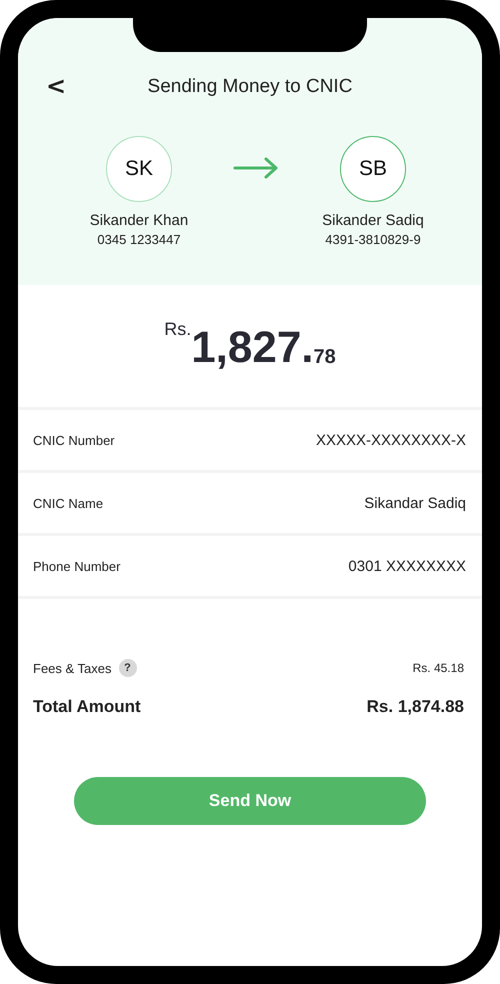  I want to click on amount-decimals: 78, so click(325, 357).